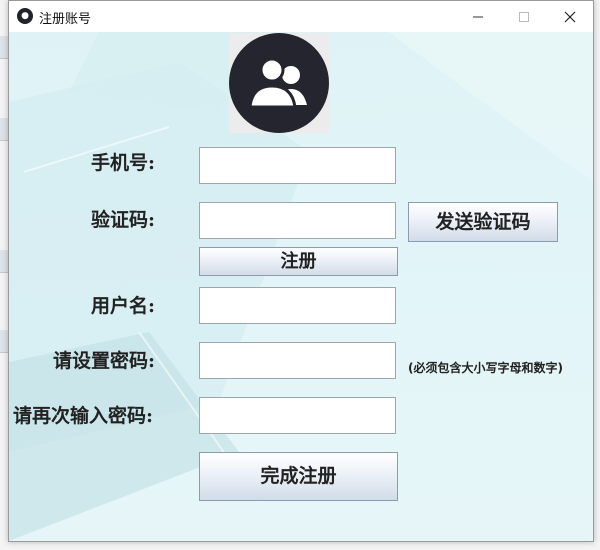  Describe the element at coordinates (297, 165) in the screenshot. I see `phone-input` at that location.